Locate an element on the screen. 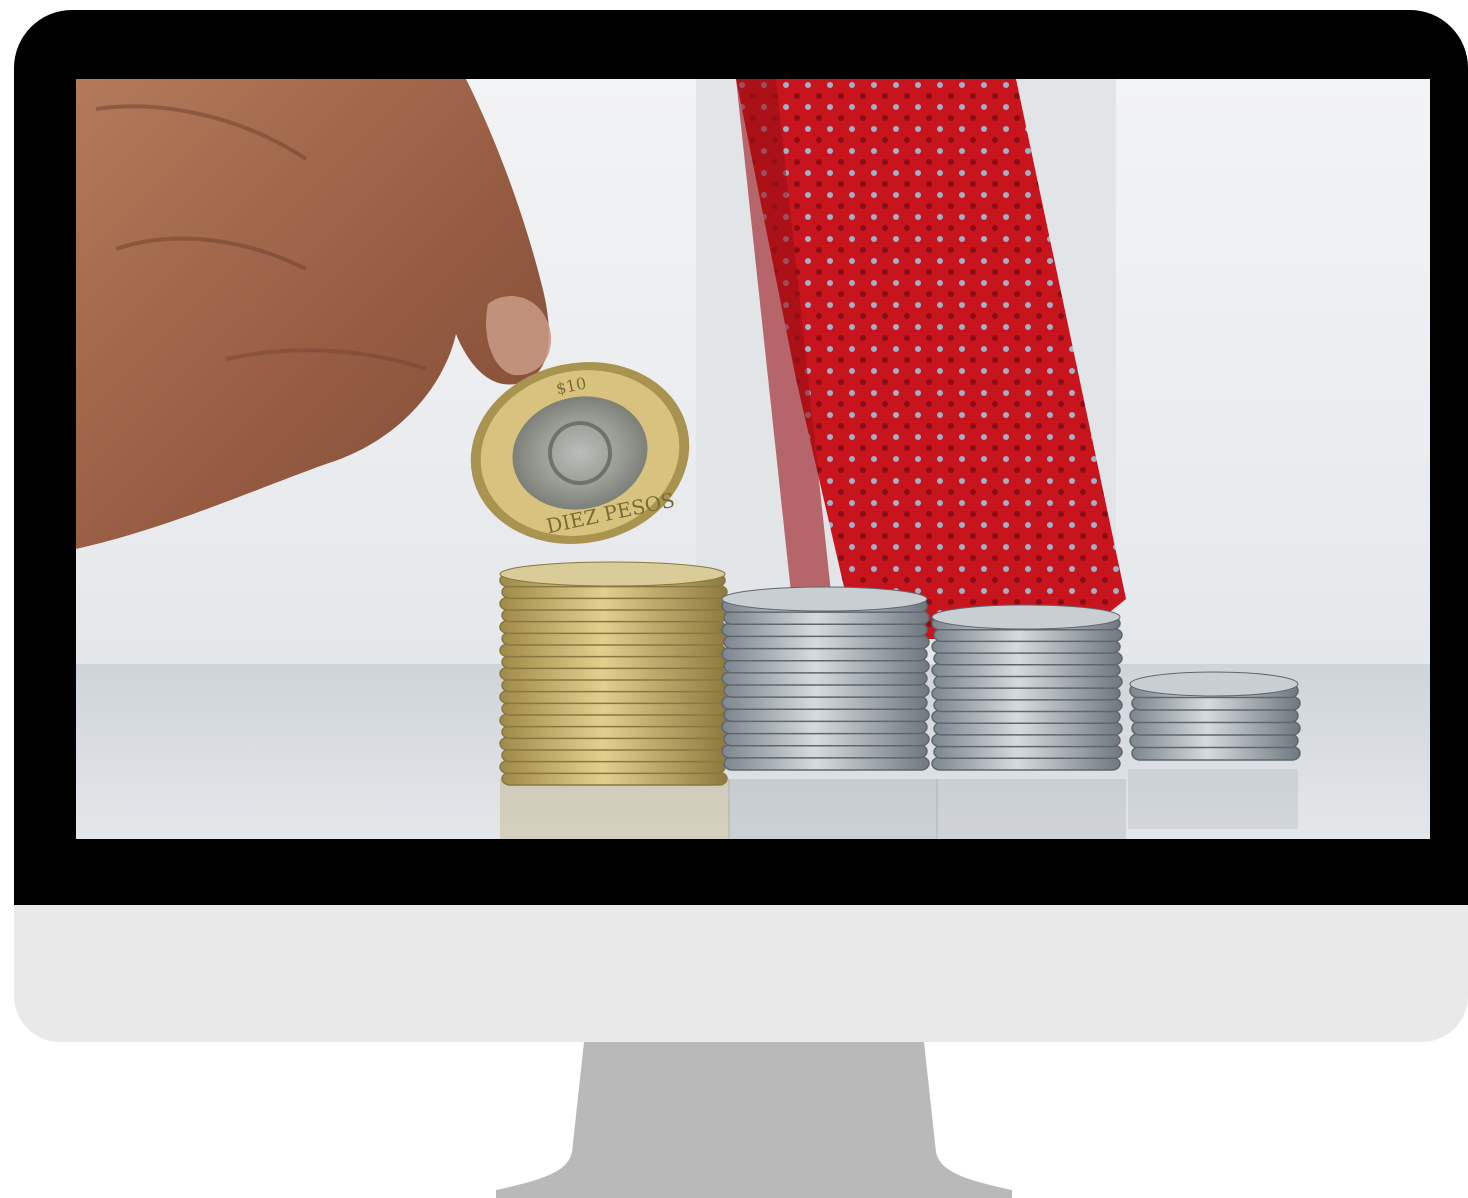 This screenshot has width=1468, height=1198. monitor-chin is located at coordinates (741, 973).